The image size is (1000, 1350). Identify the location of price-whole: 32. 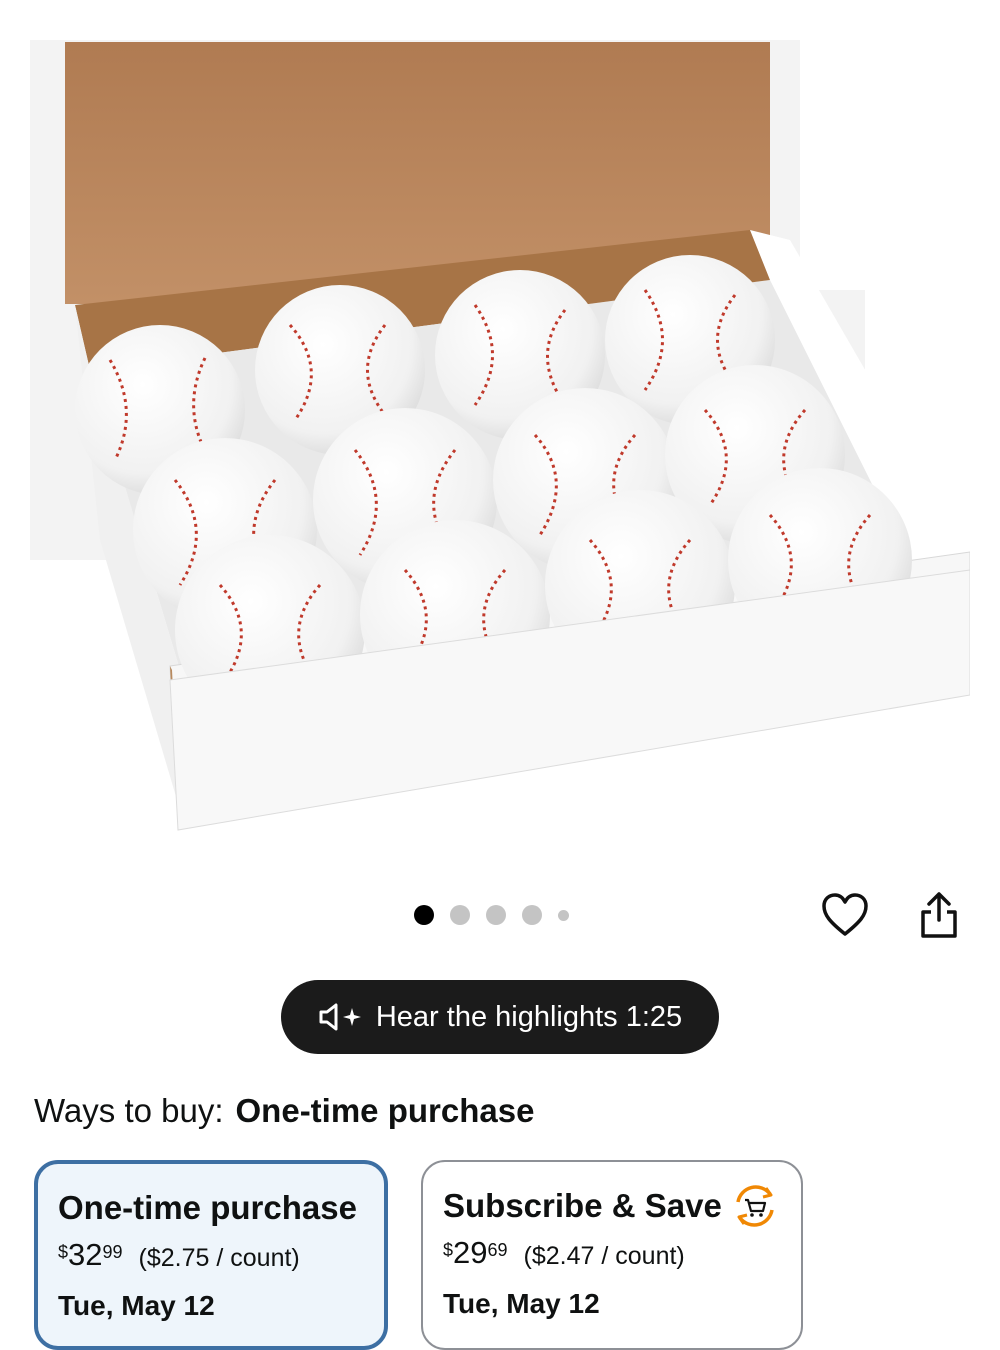
(85, 1254).